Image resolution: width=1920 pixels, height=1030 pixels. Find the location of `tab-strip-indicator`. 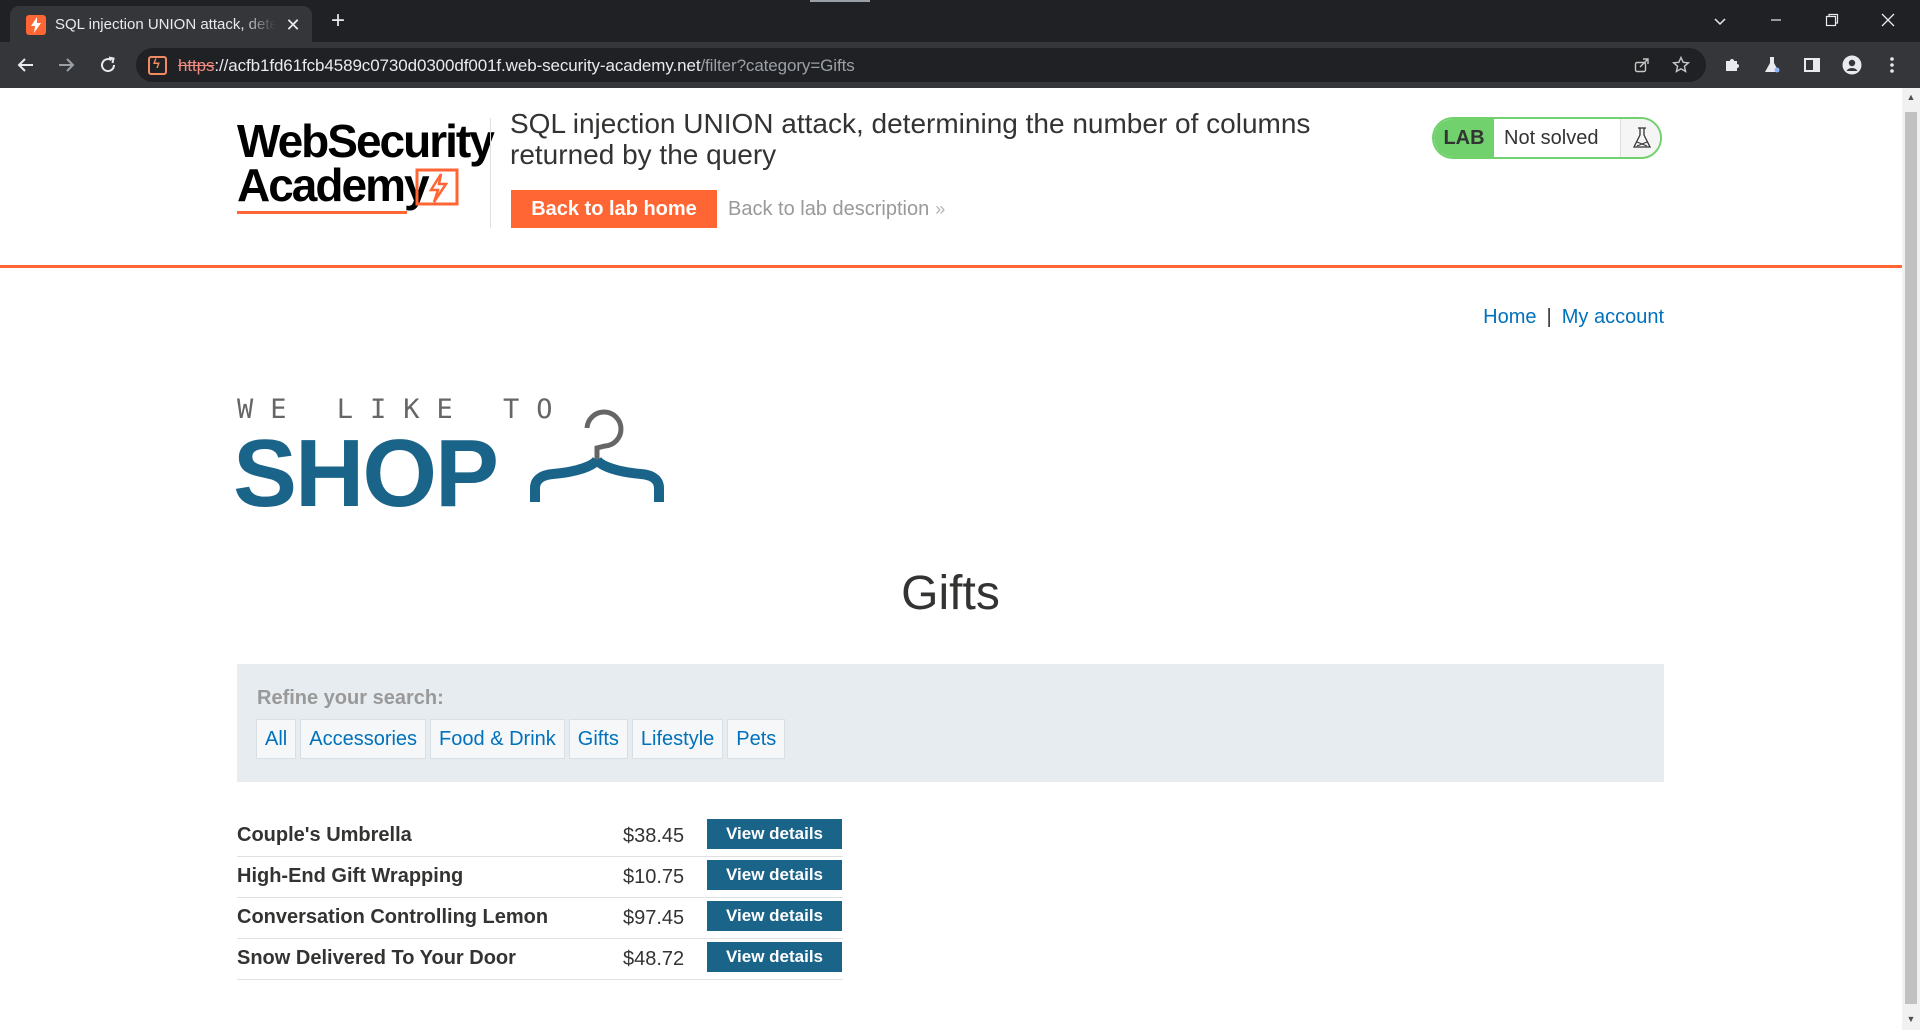

tab-strip-indicator is located at coordinates (840, 1).